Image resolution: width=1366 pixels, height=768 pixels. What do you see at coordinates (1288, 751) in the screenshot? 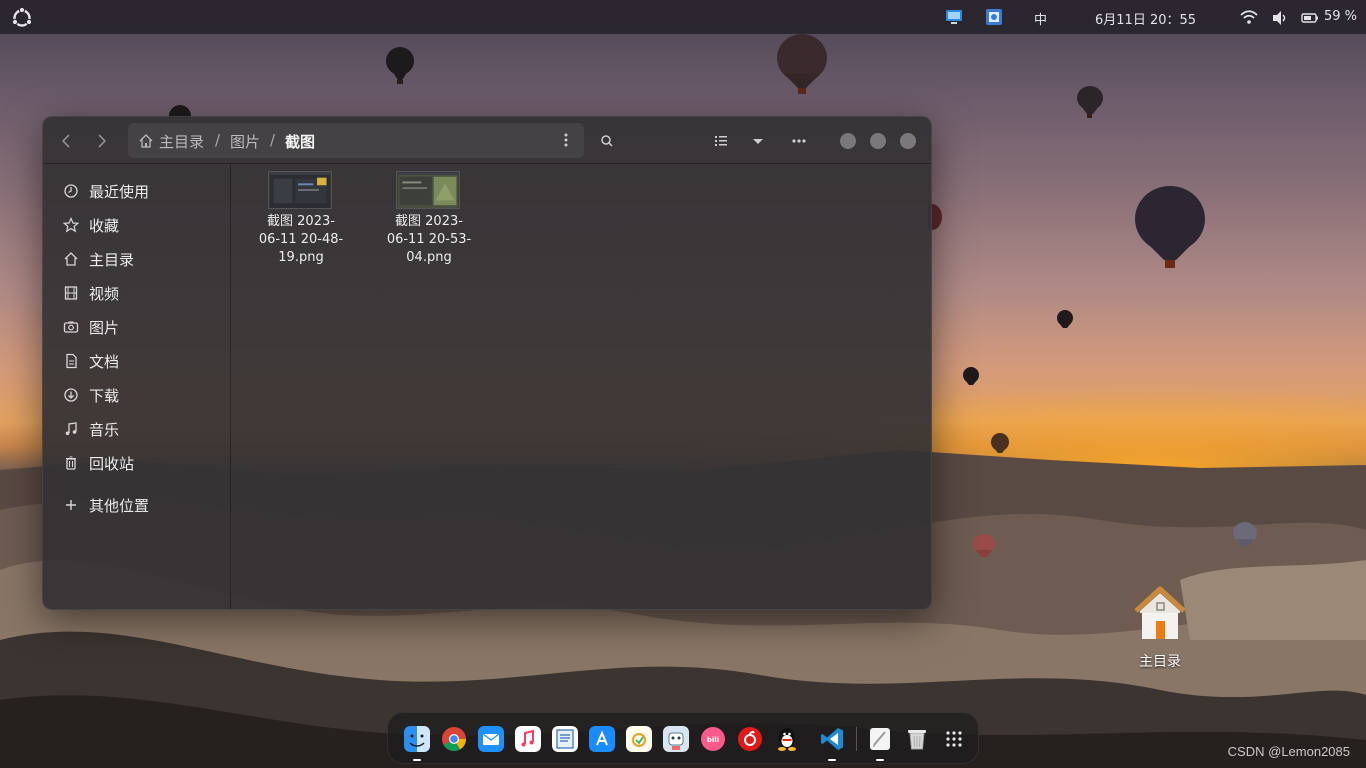
I see `watermark-text: CSDN @Lemon2085` at bounding box center [1288, 751].